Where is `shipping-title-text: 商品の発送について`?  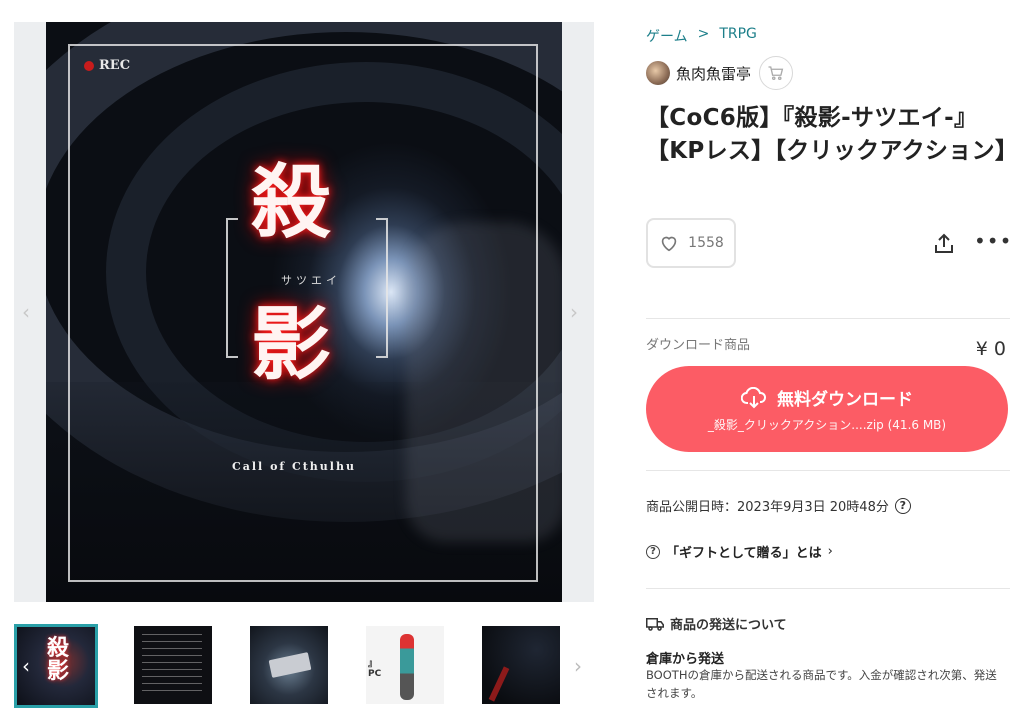 shipping-title-text: 商品の発送について is located at coordinates (728, 625).